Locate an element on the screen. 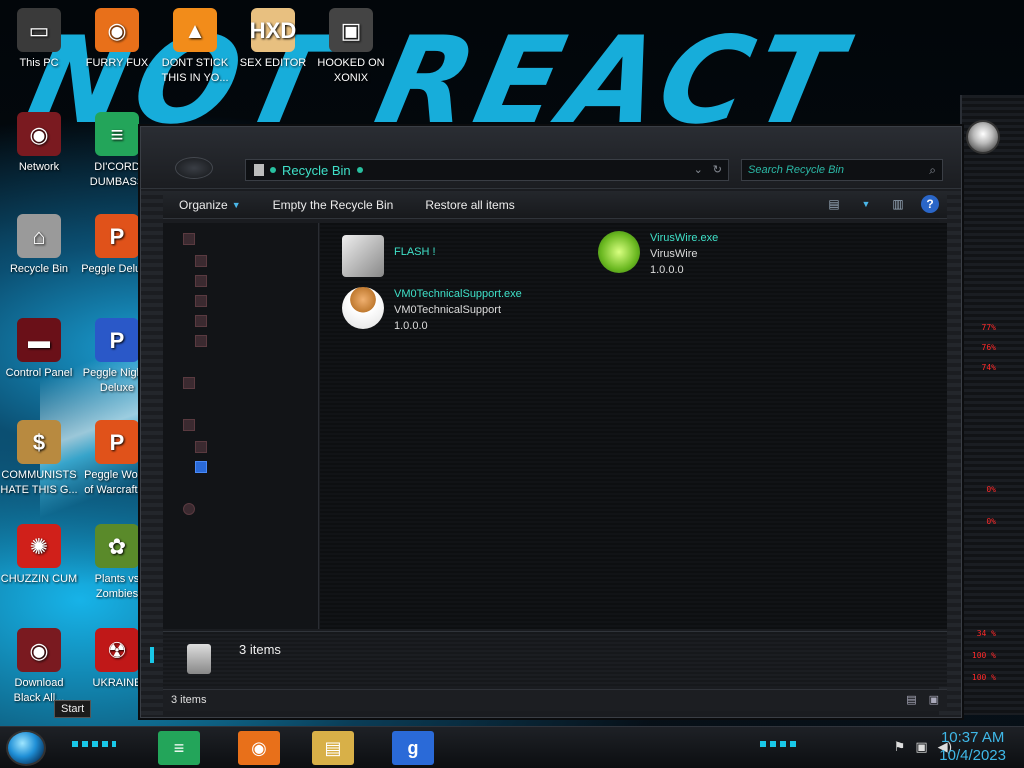  details-item-count: 3 items is located at coordinates (260, 649).